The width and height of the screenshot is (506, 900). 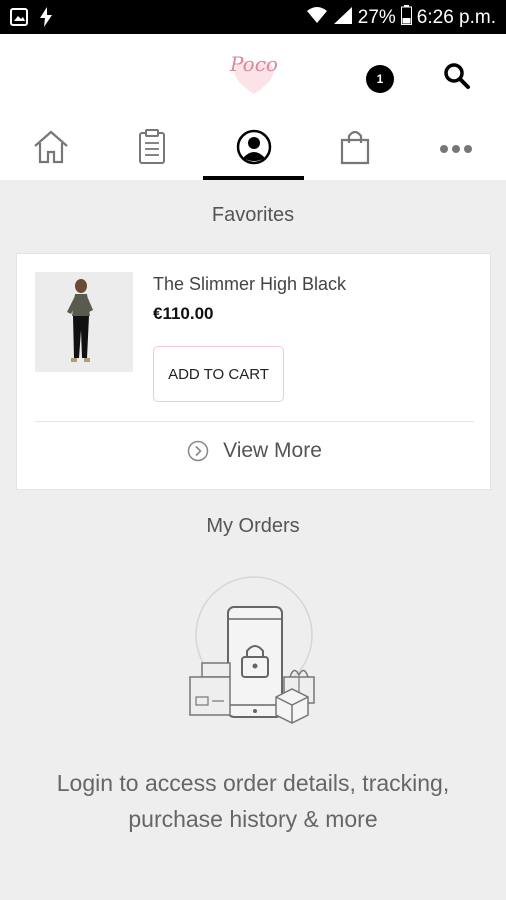 What do you see at coordinates (46, 19) in the screenshot?
I see `flash-icon` at bounding box center [46, 19].